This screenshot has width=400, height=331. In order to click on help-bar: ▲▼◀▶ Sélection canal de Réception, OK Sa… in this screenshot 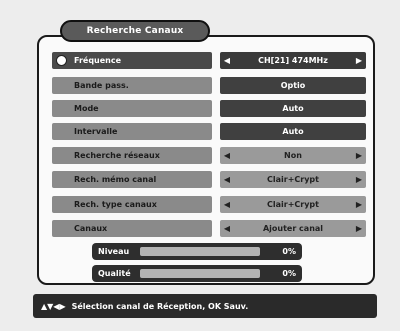, I will do `click(205, 306)`.